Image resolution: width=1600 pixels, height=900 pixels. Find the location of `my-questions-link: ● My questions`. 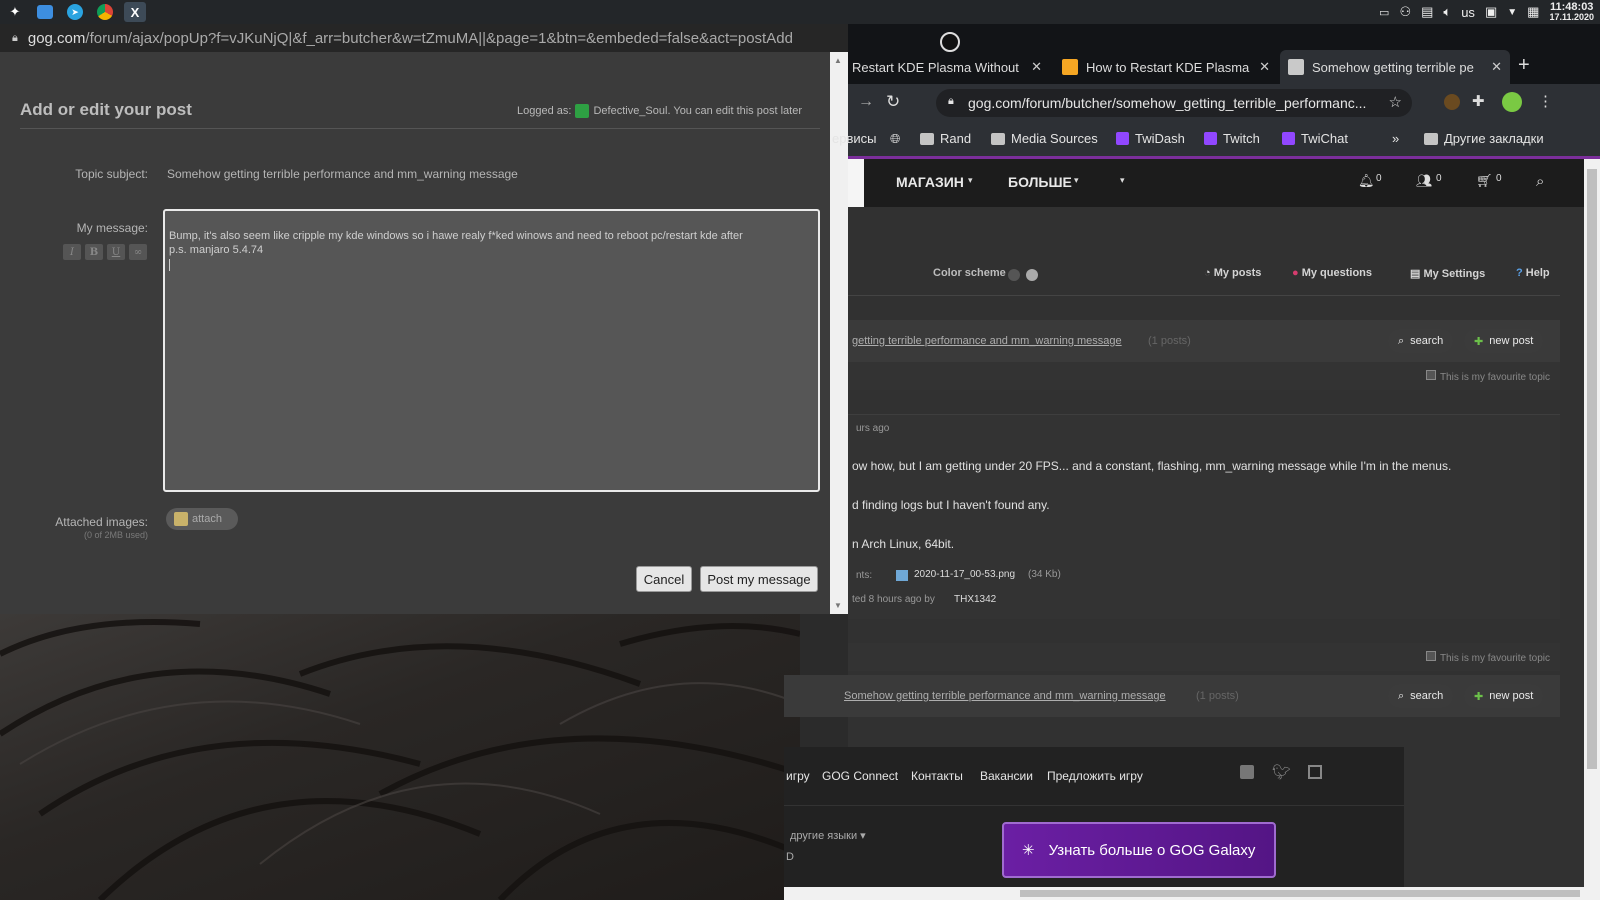

my-questions-link: ● My questions is located at coordinates (1332, 273).